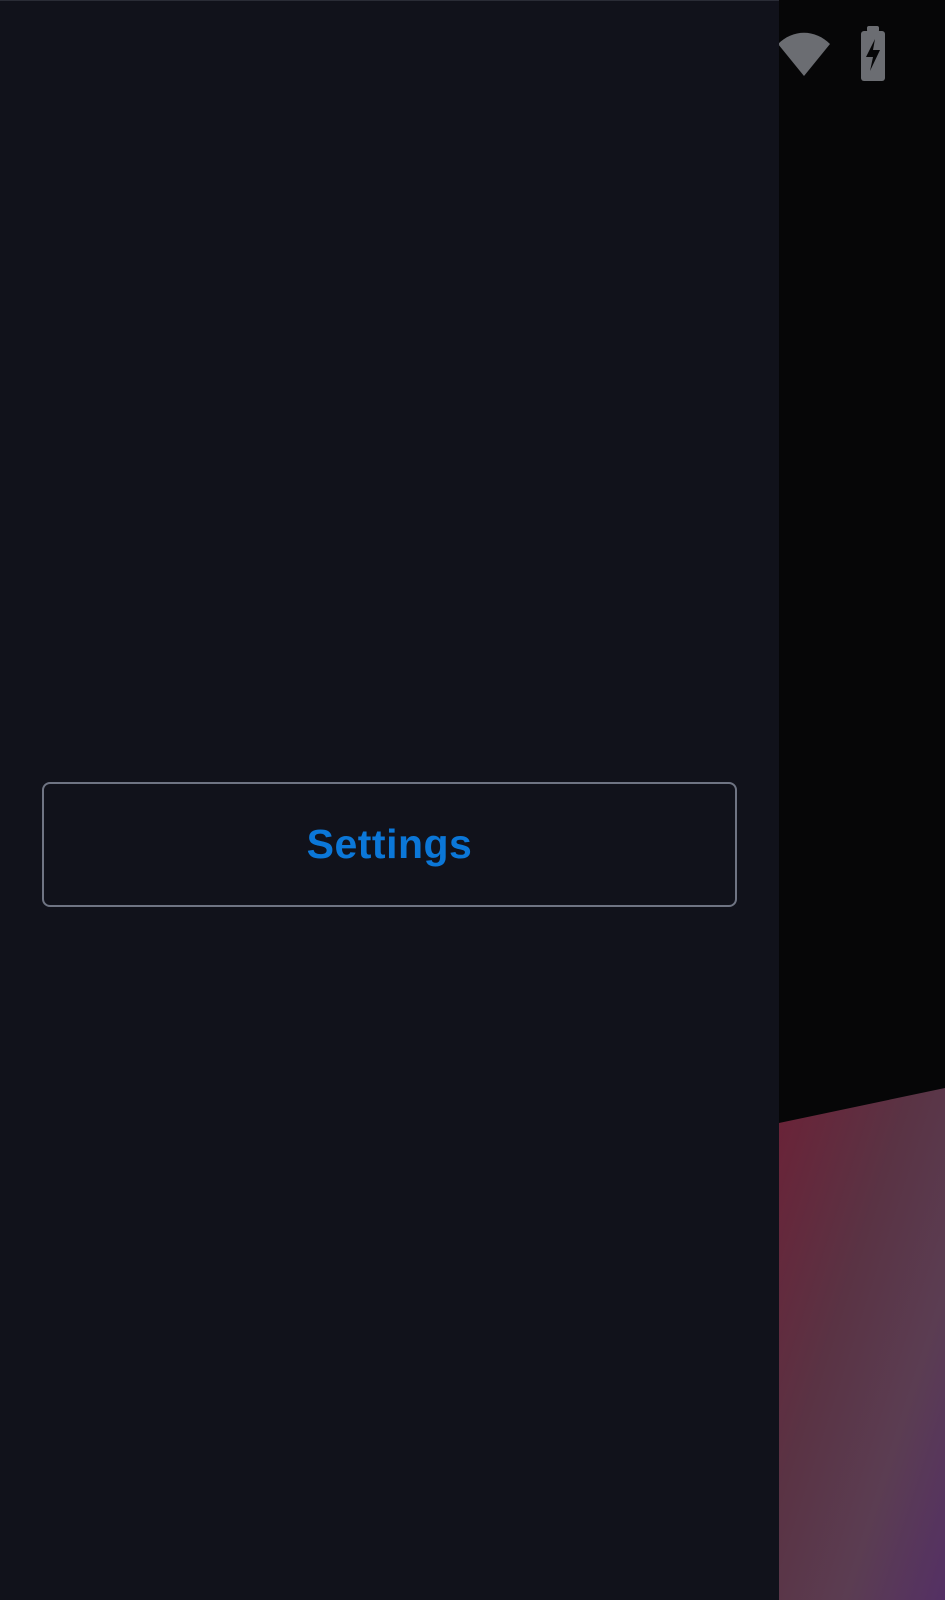 Image resolution: width=945 pixels, height=1600 pixels. I want to click on settings-button: Settings, so click(389, 844).